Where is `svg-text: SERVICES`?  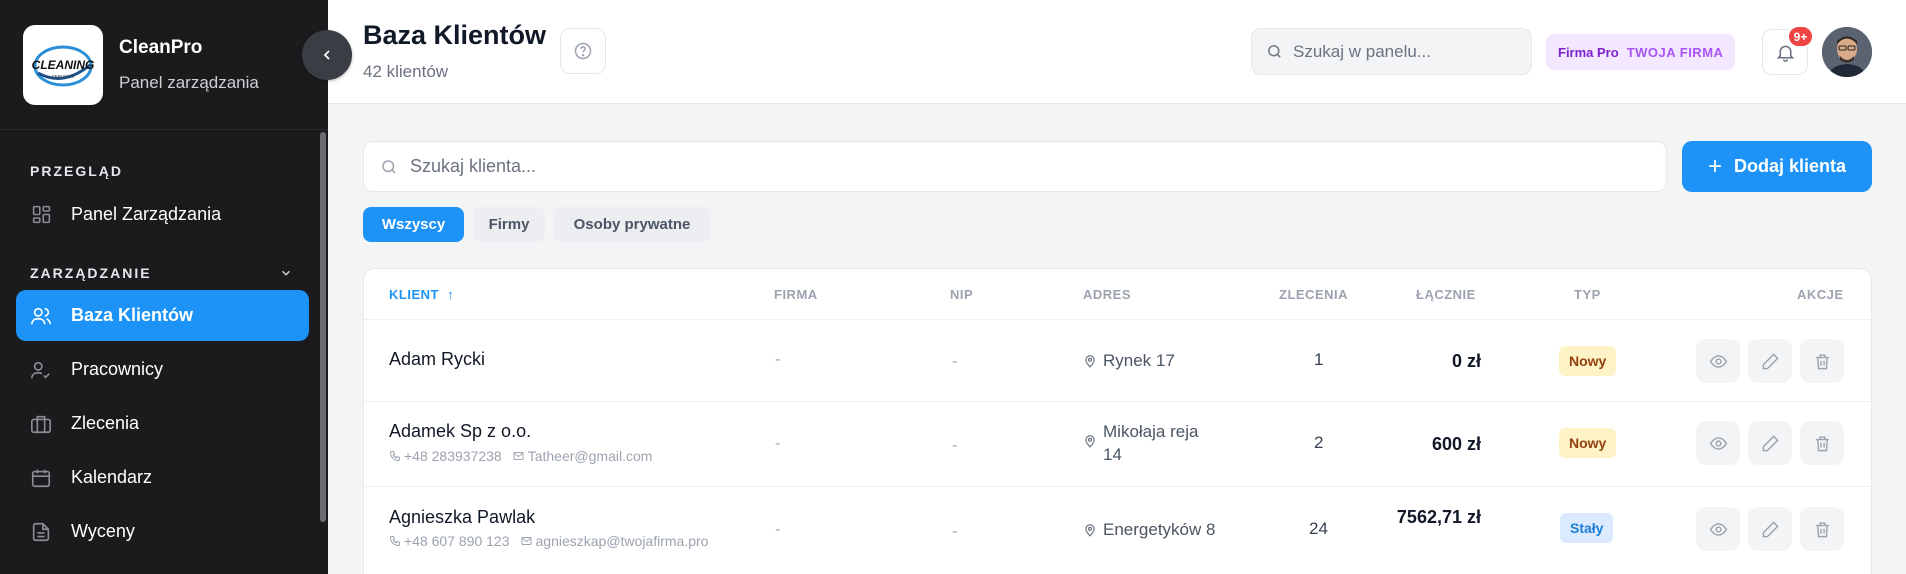
svg-text: SERVICES is located at coordinates (63, 76).